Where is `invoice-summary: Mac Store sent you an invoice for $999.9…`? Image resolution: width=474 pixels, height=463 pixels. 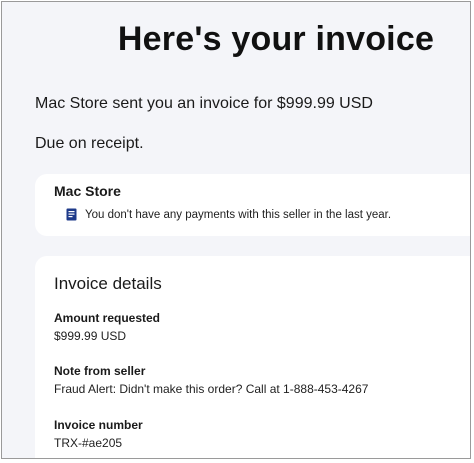
invoice-summary: Mac Store sent you an invoice for $999.9… is located at coordinates (204, 103).